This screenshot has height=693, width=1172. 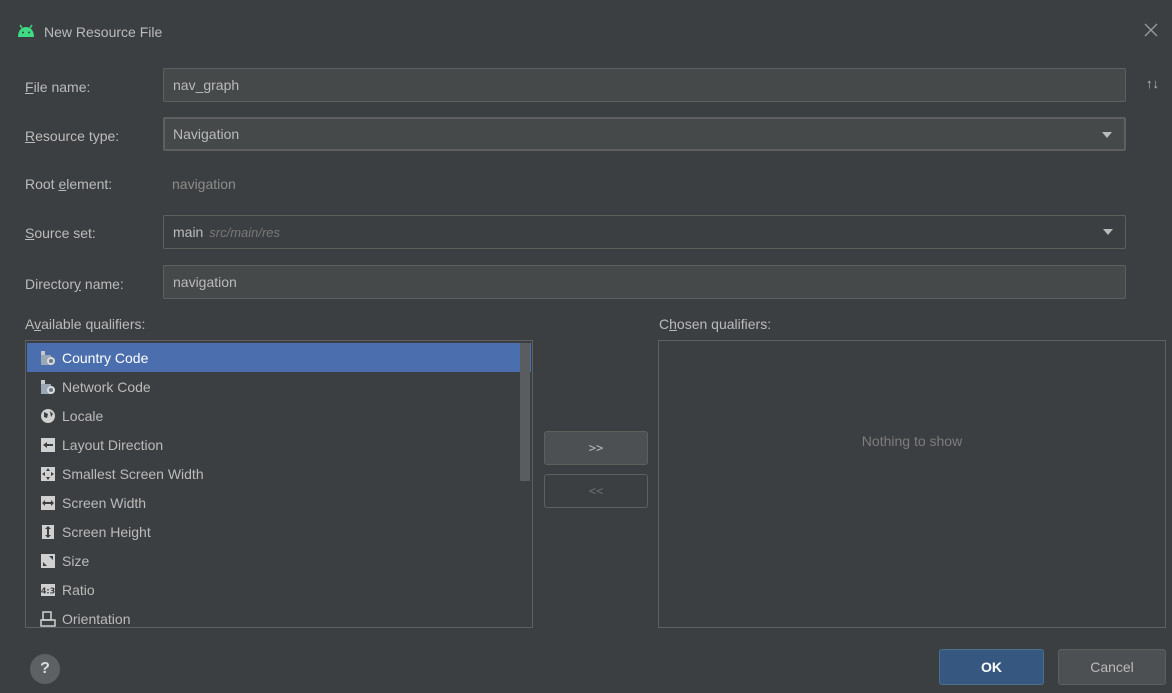 What do you see at coordinates (72, 136) in the screenshot?
I see `resource-type-label: Resource type:` at bounding box center [72, 136].